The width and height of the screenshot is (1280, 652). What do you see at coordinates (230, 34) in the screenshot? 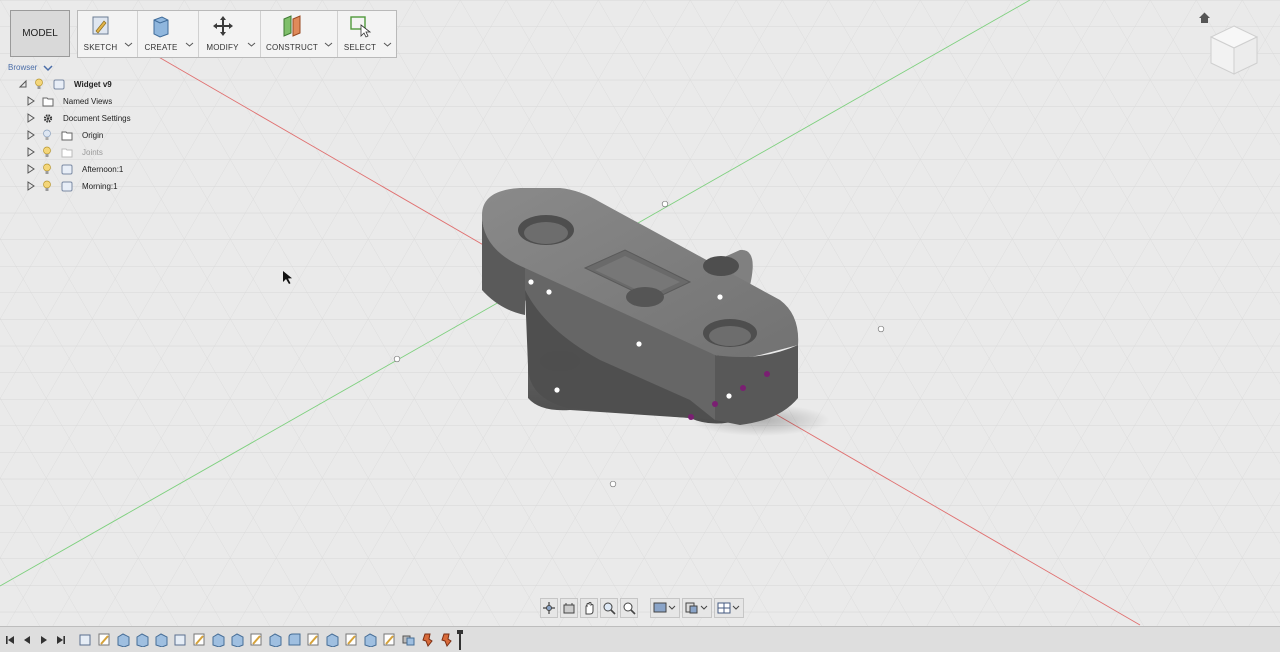
I see `modify-tool-button: MODIFY` at bounding box center [230, 34].